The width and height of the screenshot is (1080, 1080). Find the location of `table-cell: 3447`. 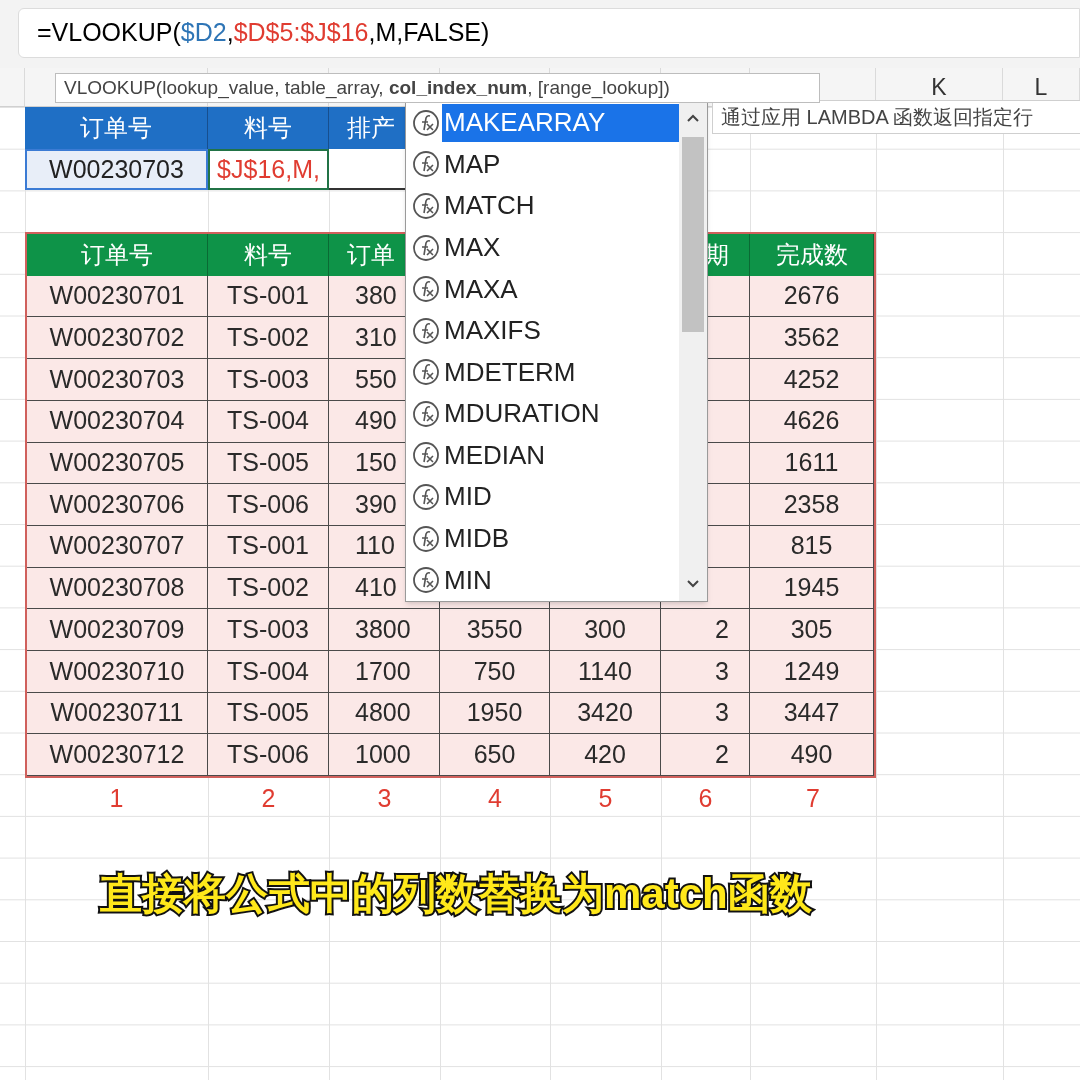

table-cell: 3447 is located at coordinates (812, 713).